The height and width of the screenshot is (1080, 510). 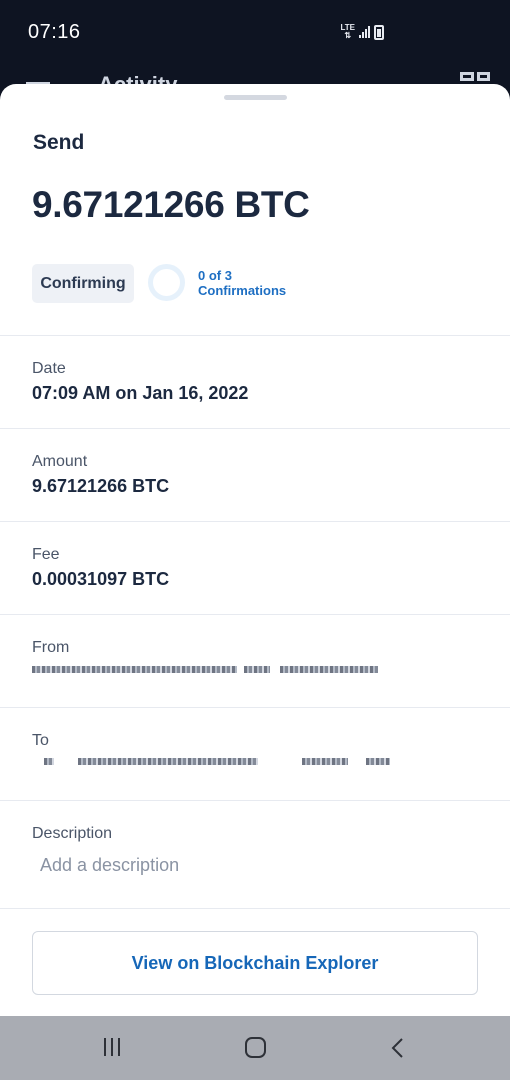 I want to click on date-value: 07:09 AM on Jan 16, 2022, so click(x=140, y=393).